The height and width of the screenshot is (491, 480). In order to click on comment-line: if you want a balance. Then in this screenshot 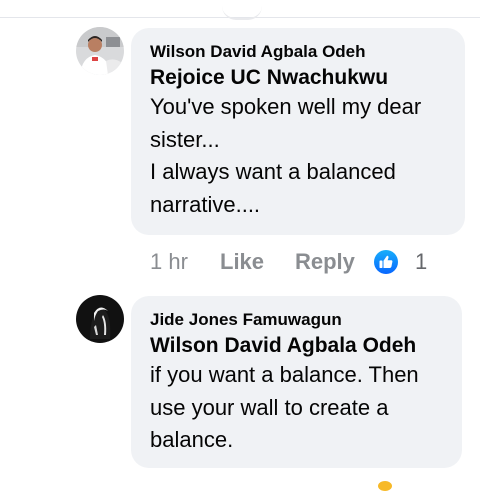, I will do `click(284, 374)`.